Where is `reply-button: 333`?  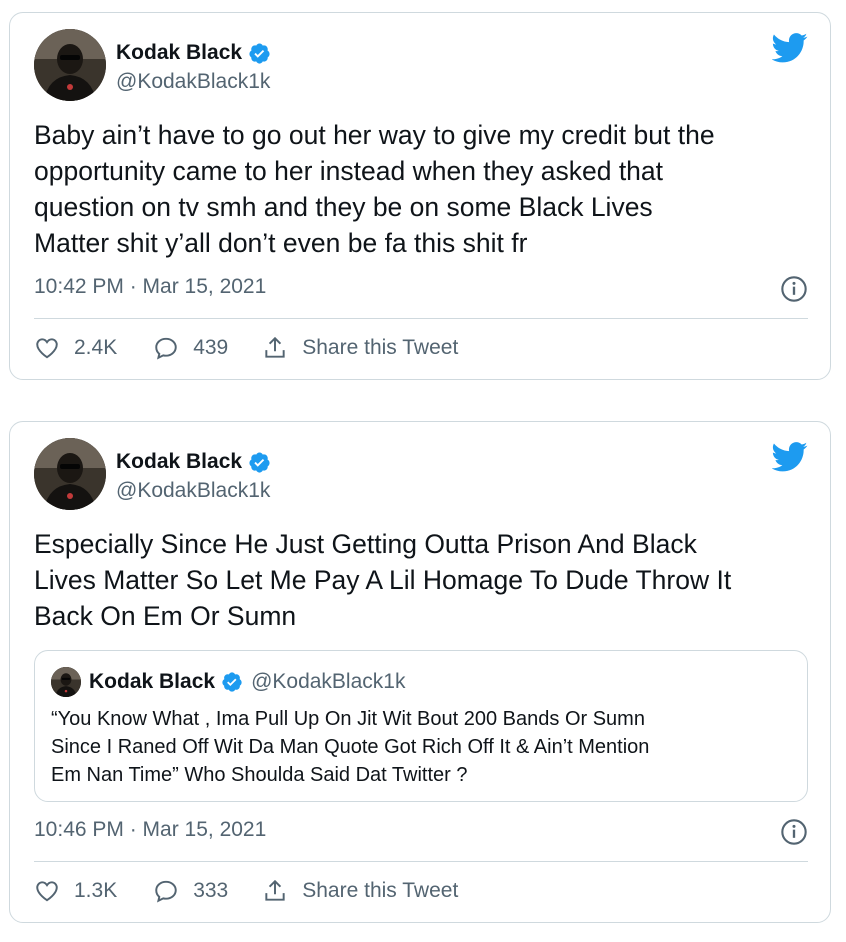 reply-button: 333 is located at coordinates (190, 891).